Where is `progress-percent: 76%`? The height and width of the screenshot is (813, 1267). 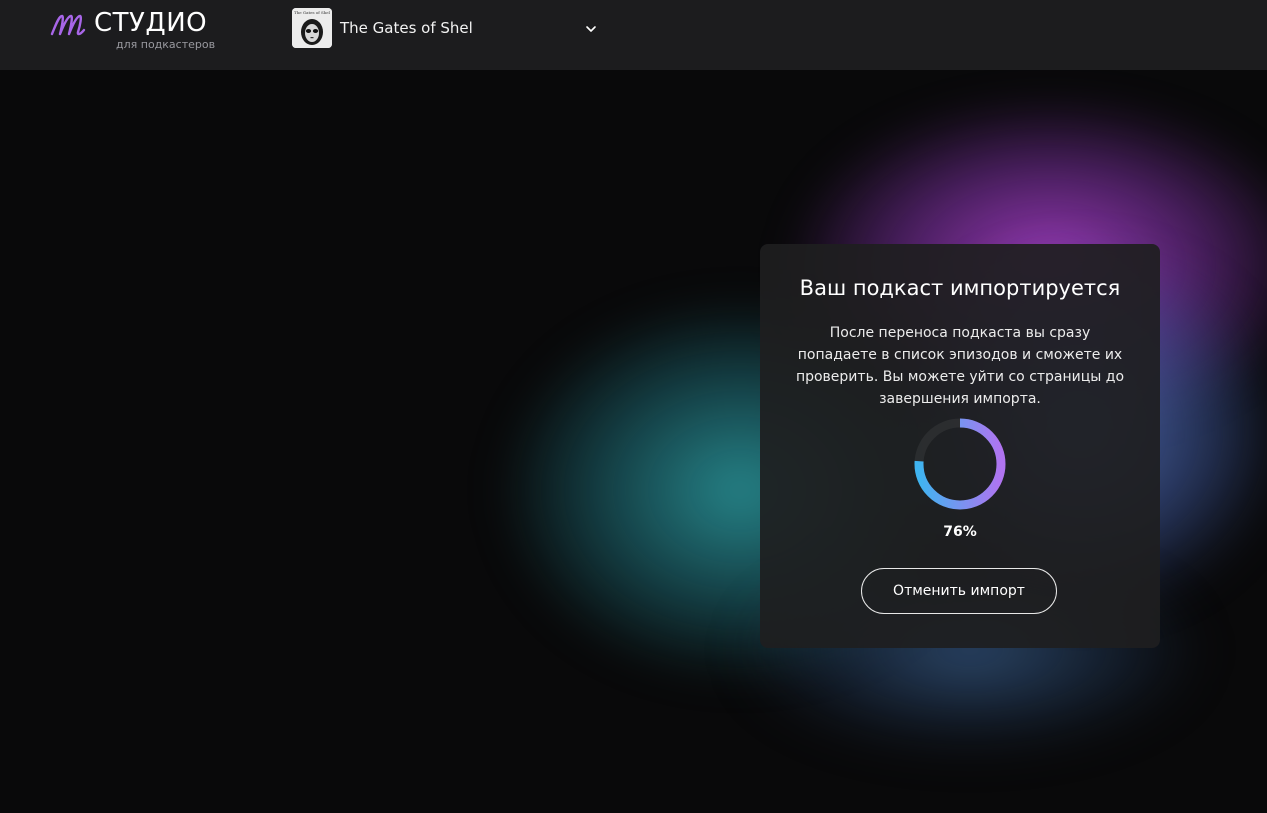 progress-percent: 76% is located at coordinates (960, 532).